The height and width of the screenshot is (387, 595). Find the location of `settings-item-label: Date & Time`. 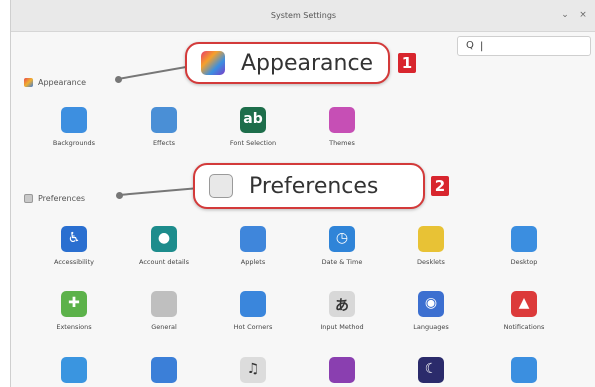

settings-item-label: Date & Time is located at coordinates (342, 262).